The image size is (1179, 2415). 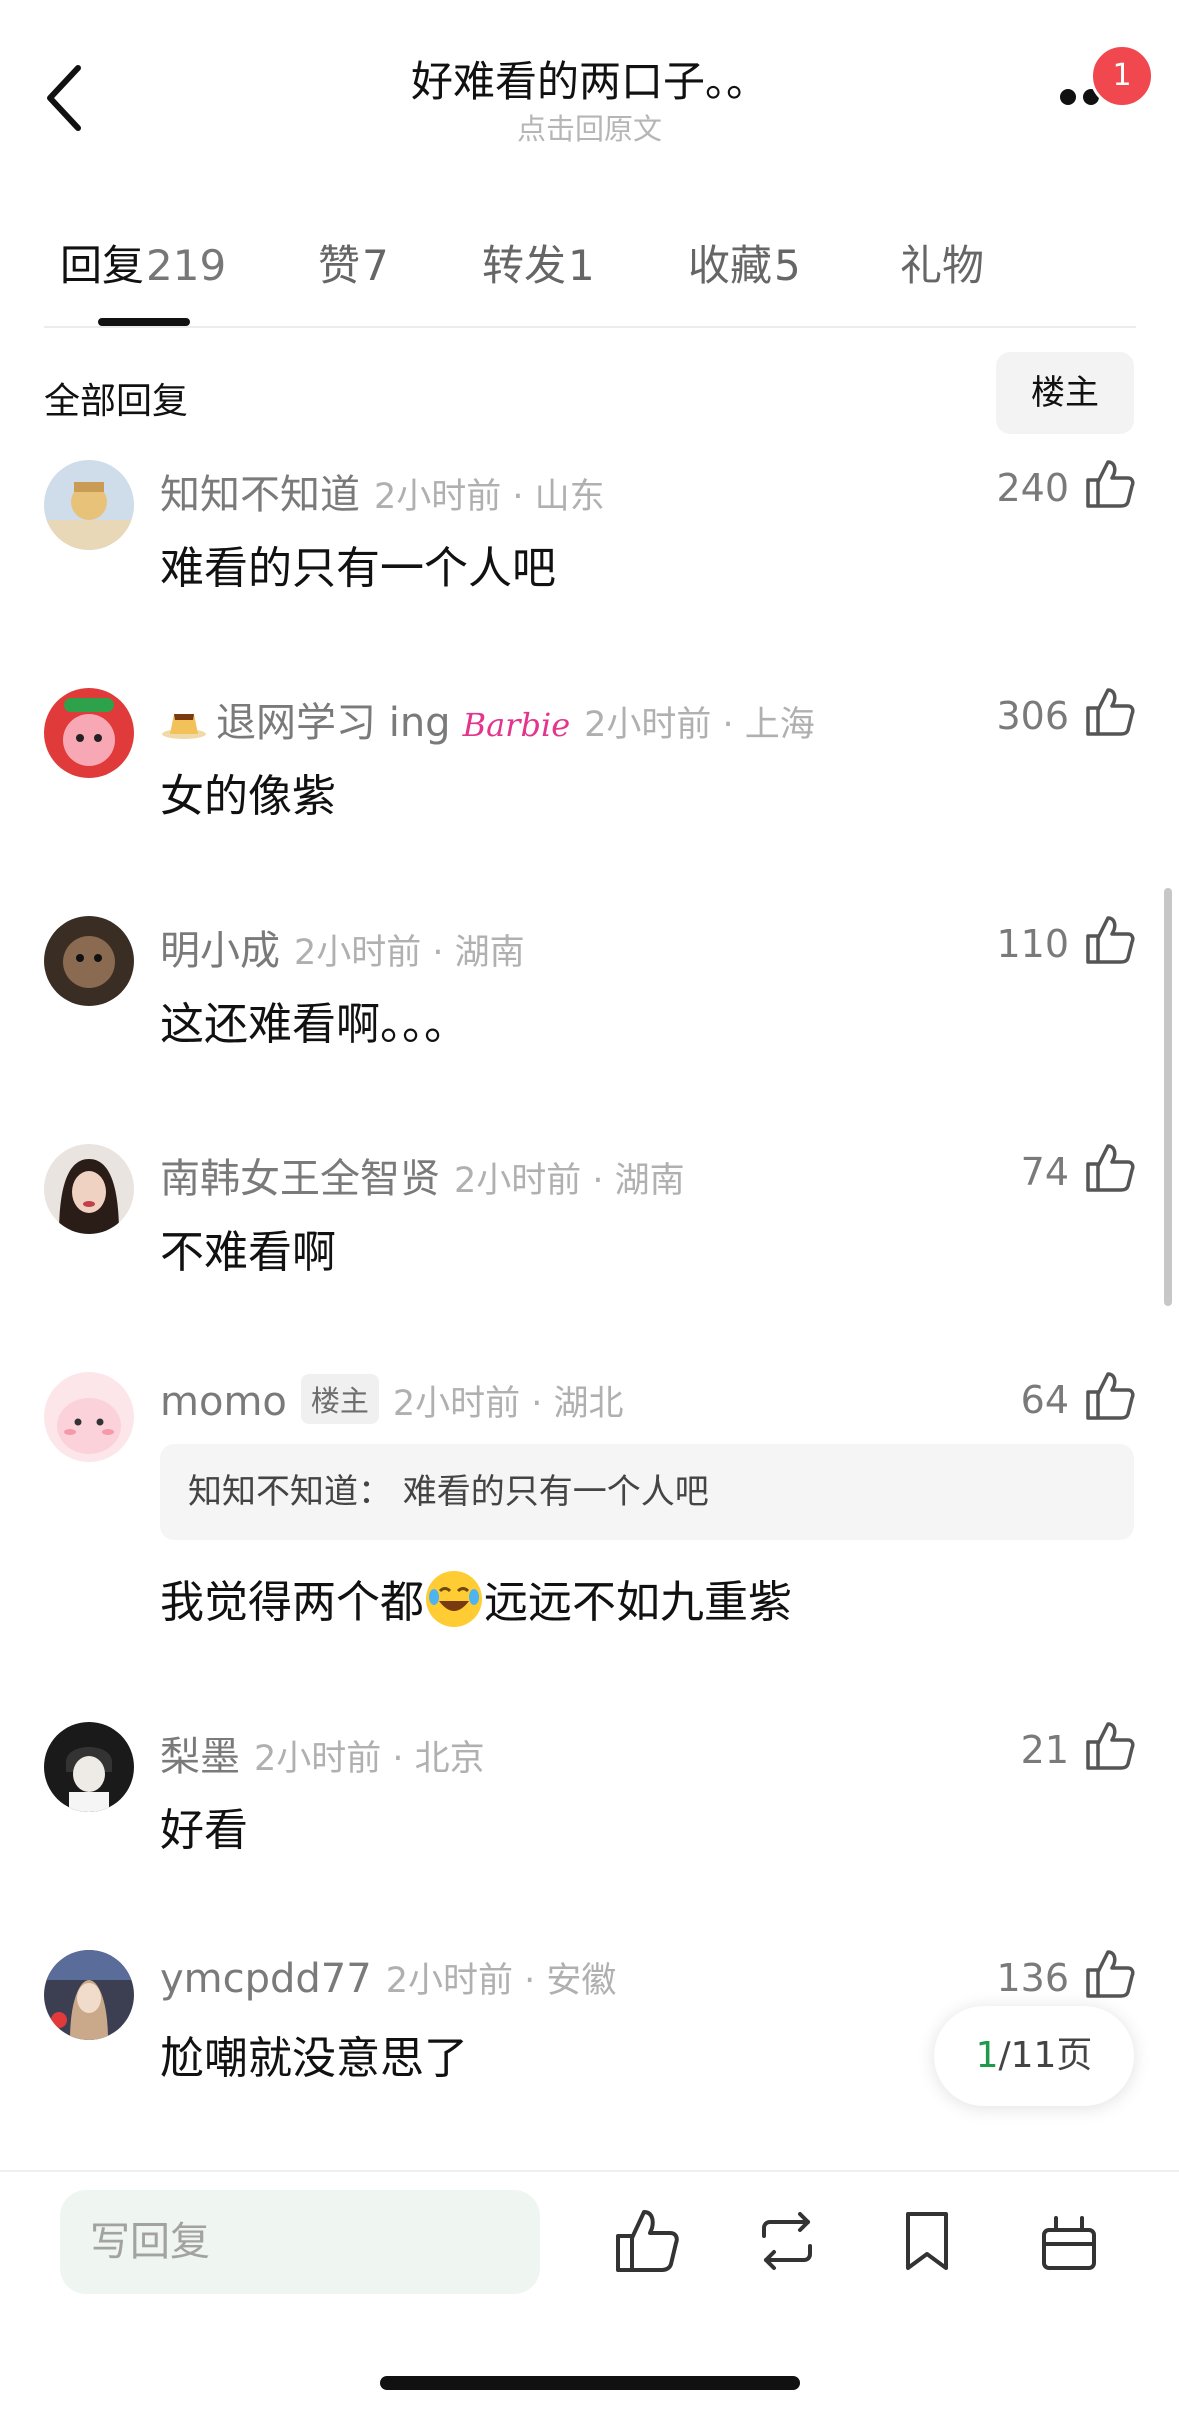 What do you see at coordinates (1032, 488) in the screenshot?
I see `like-count: 240` at bounding box center [1032, 488].